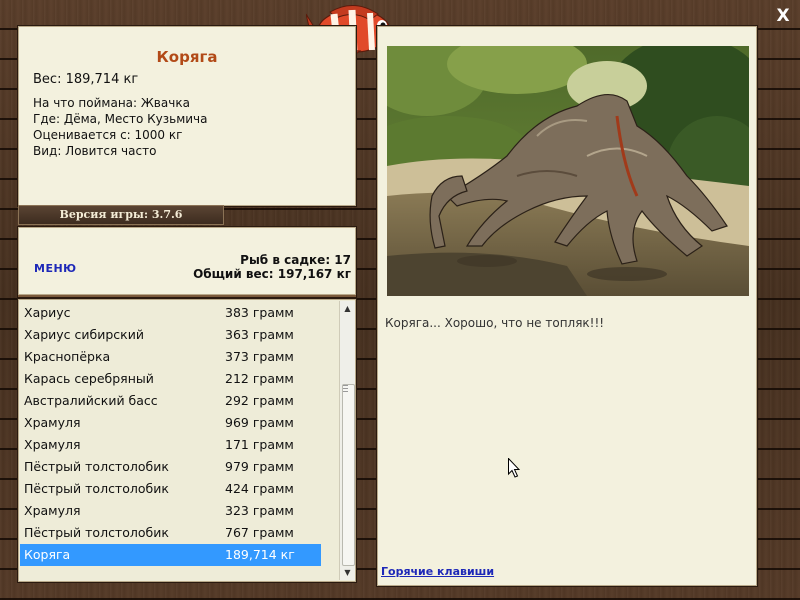 The image size is (800, 600). Describe the element at coordinates (170, 467) in the screenshot. I see `catch-list-item: Пёстрый толстолобик 979 грамм` at that location.